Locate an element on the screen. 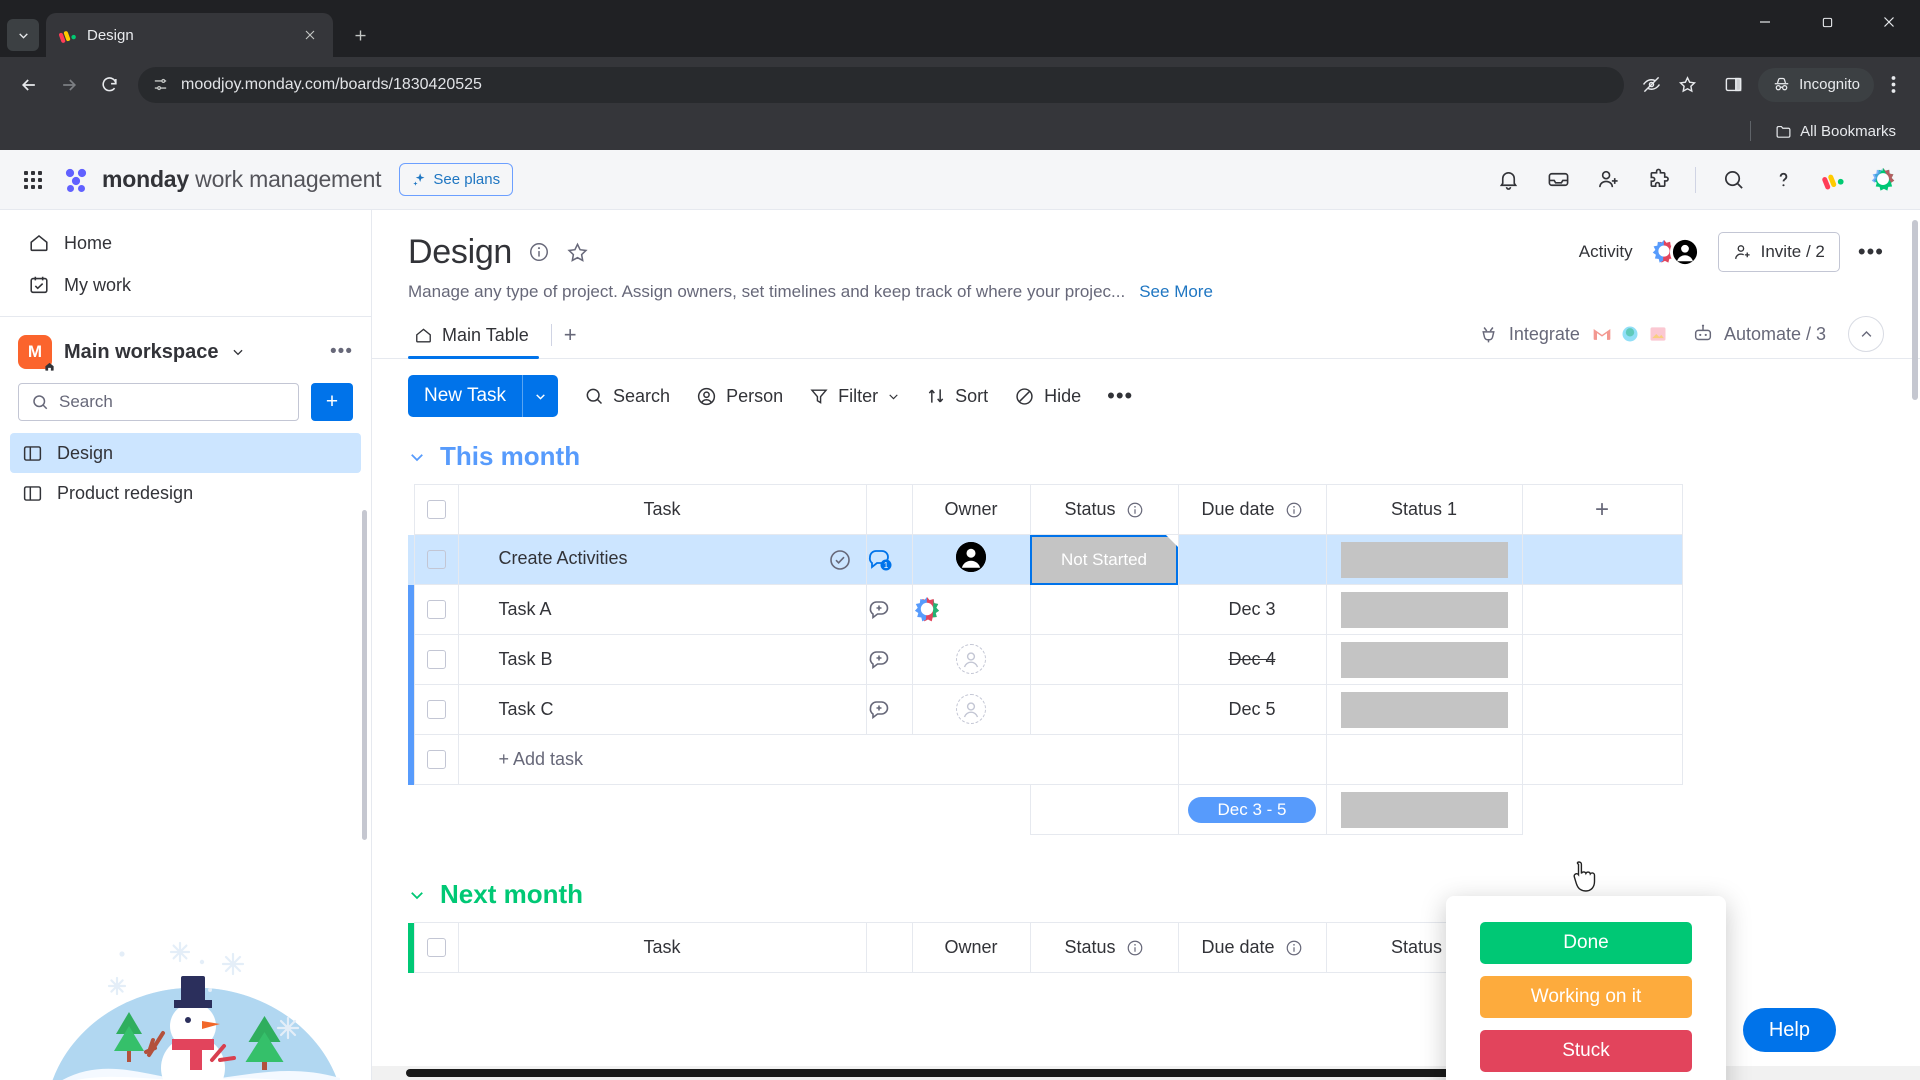 This screenshot has height=1080, width=1920. table-row: ••• Create Activities 1 is located at coordinates (1045, 559).